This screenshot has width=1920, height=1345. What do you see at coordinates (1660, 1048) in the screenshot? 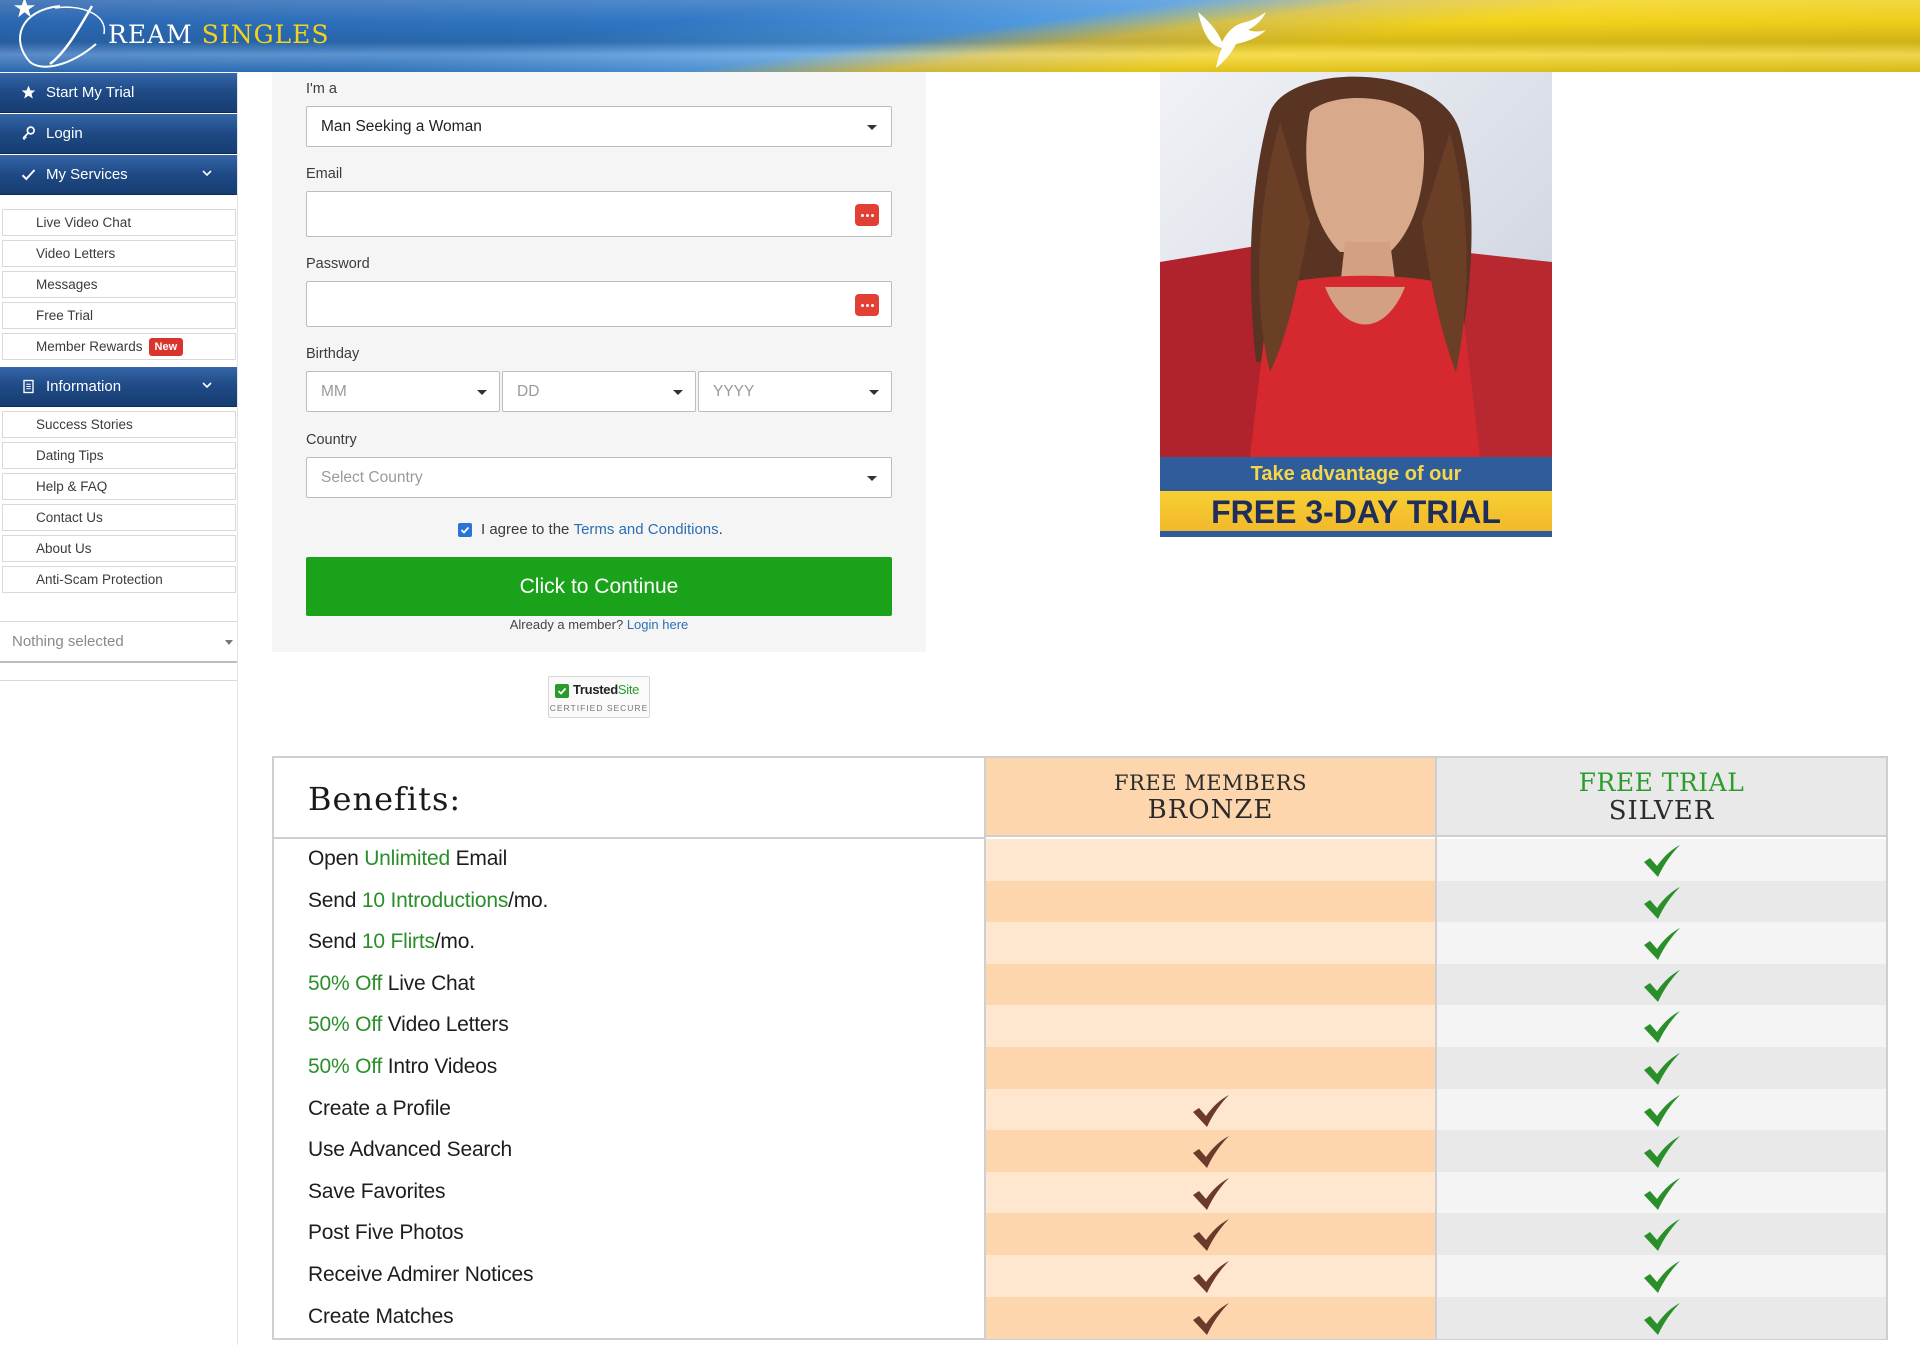
I see `silver-column: FREE TRIAL SILVER` at bounding box center [1660, 1048].